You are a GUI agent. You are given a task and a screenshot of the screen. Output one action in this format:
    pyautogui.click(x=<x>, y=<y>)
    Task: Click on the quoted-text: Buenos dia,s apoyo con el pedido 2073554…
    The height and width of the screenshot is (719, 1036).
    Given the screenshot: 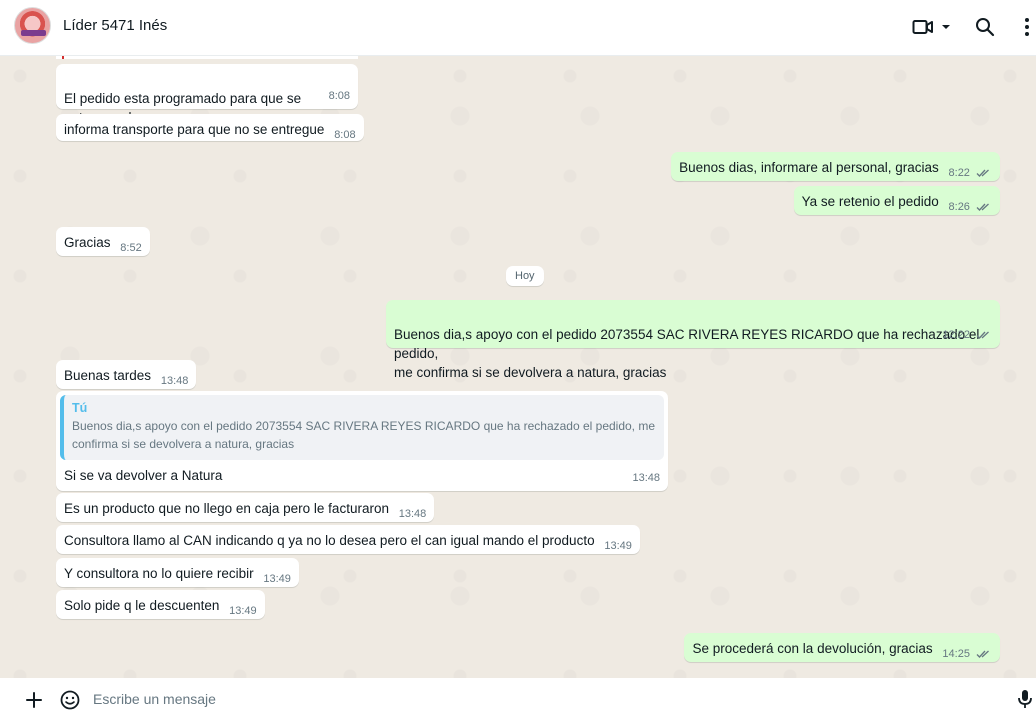 What is the action you would take?
    pyautogui.click(x=364, y=435)
    